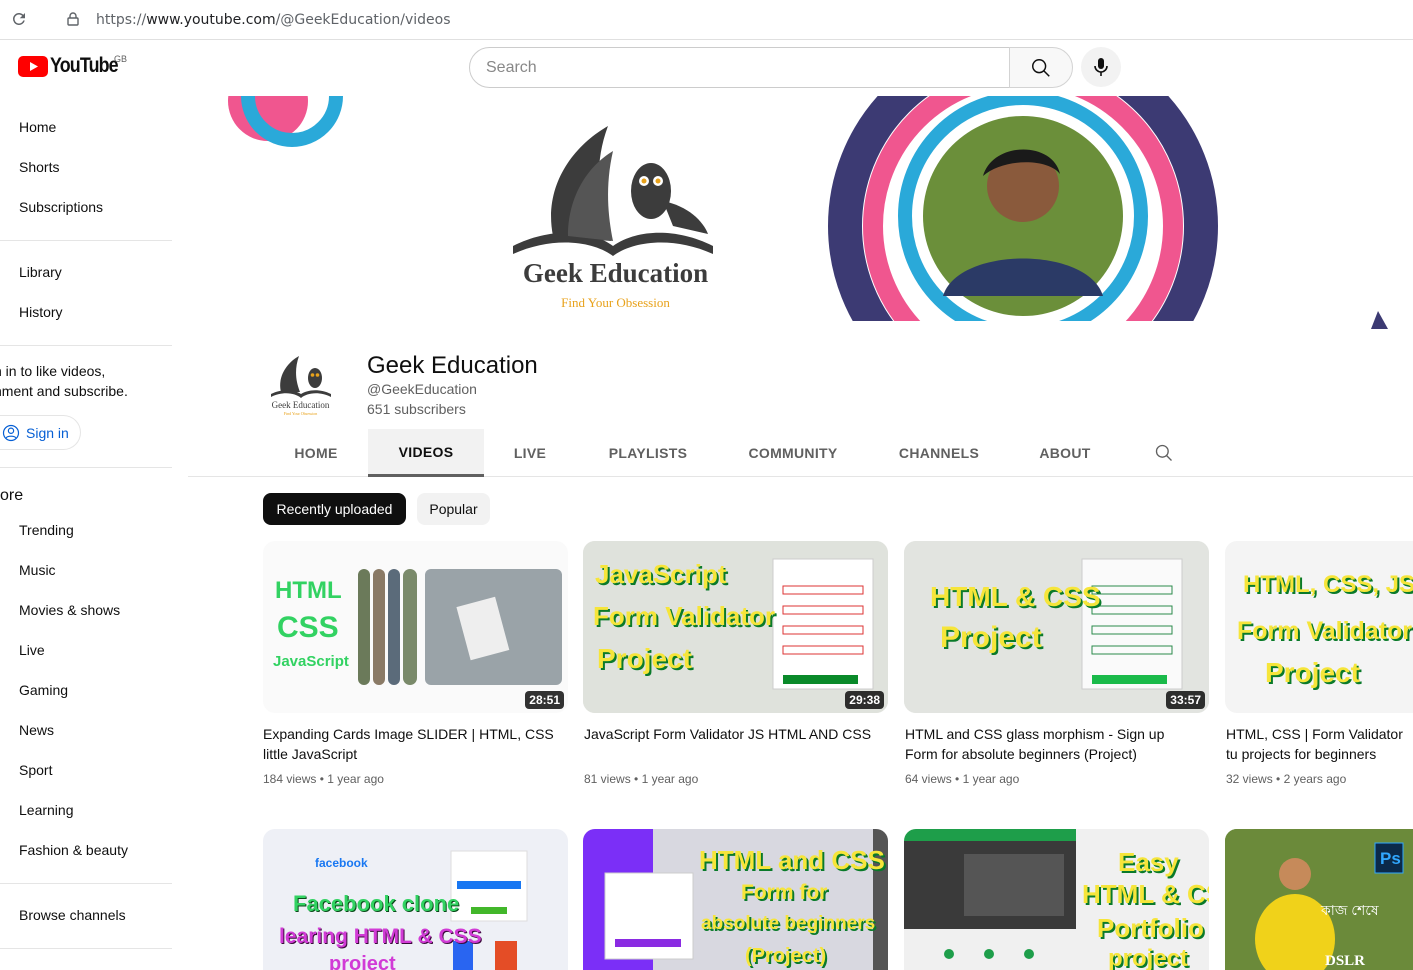 Image resolution: width=1413 pixels, height=970 pixels. Describe the element at coordinates (32, 650) in the screenshot. I see `sidebar-item-live: Live` at that location.